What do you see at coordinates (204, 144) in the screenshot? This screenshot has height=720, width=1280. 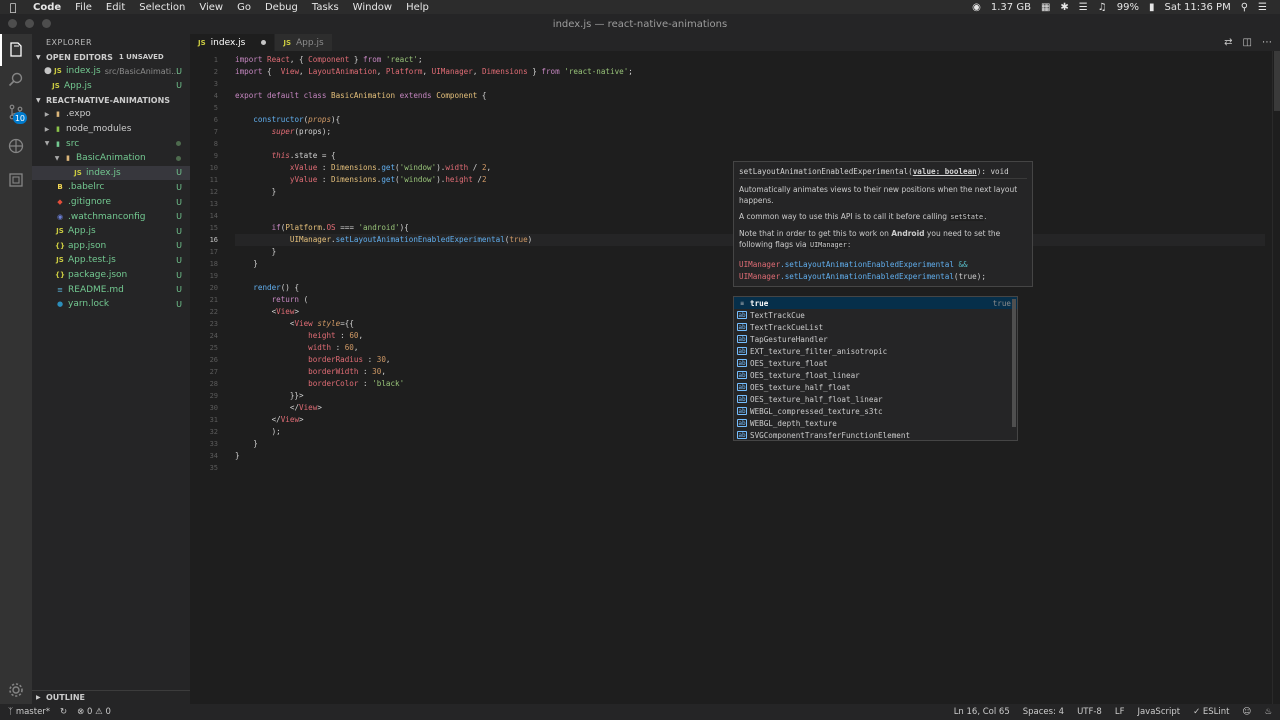 I see `line-number: 8` at bounding box center [204, 144].